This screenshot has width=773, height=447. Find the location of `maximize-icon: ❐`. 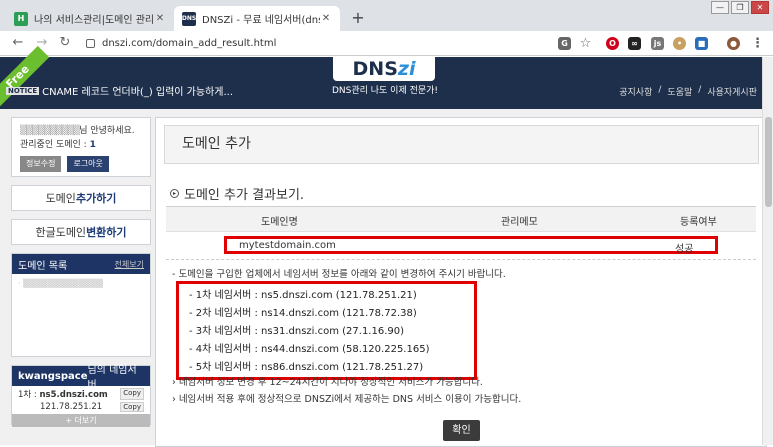

maximize-icon: ❐ is located at coordinates (740, 7).